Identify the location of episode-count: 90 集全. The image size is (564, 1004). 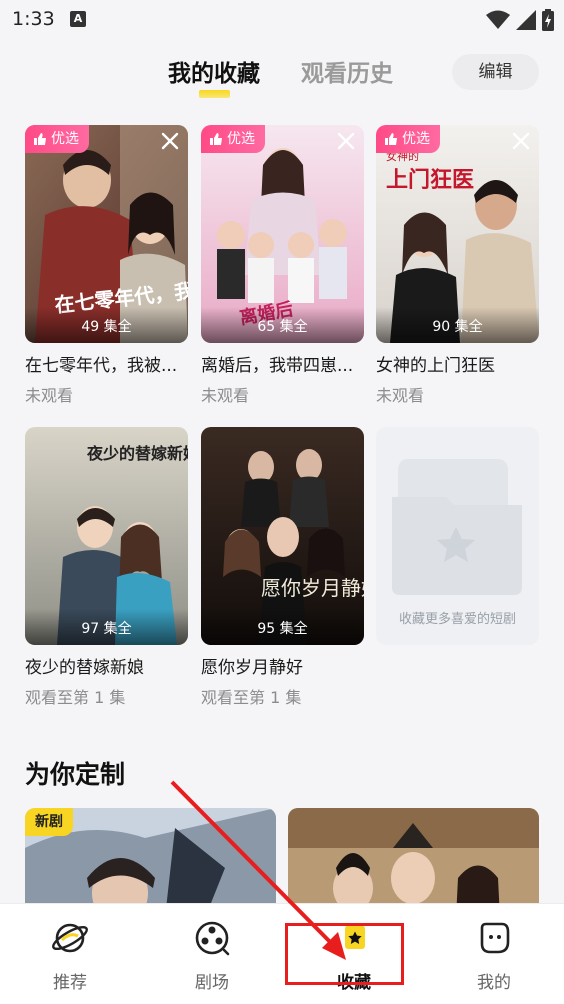
(457, 325).